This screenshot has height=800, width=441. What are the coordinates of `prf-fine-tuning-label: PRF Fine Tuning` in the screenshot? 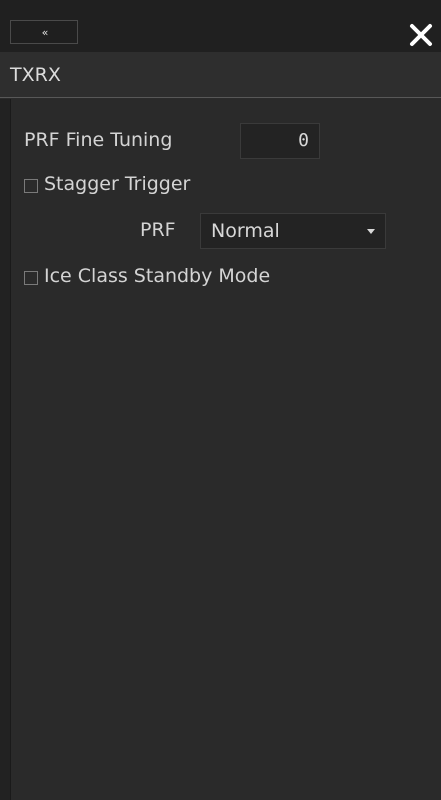 It's located at (98, 140).